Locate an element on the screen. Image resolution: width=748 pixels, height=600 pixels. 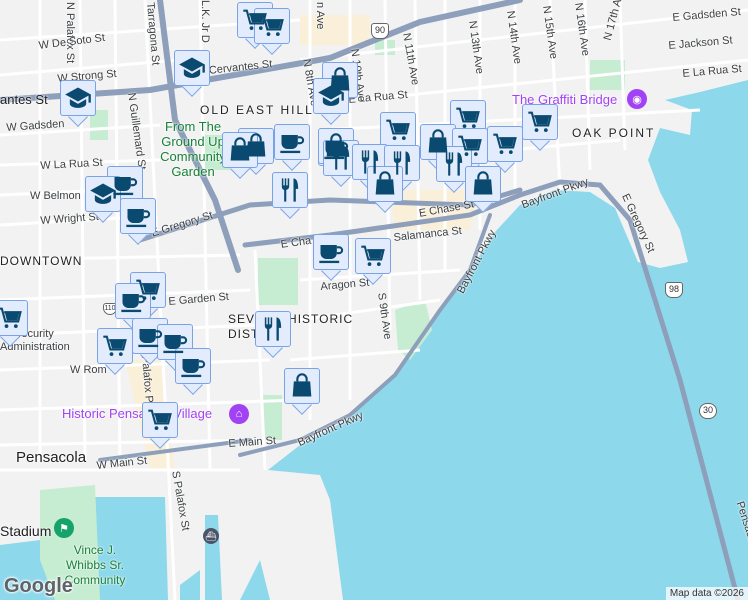
camera-pin-icon: ◉ is located at coordinates (637, 99).